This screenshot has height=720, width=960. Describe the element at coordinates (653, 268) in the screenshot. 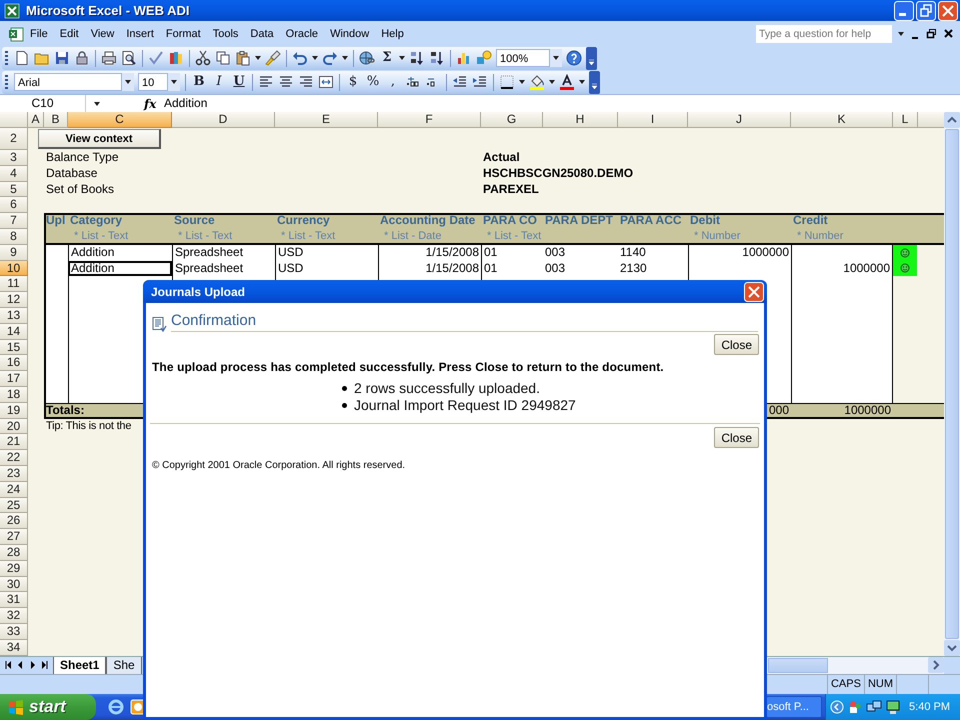

I see `table-cell: 2130` at that location.